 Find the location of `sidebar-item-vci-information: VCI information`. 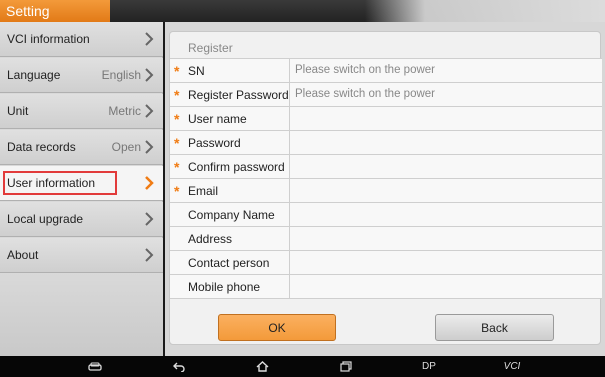

sidebar-item-vci-information: VCI information is located at coordinates (81, 39).